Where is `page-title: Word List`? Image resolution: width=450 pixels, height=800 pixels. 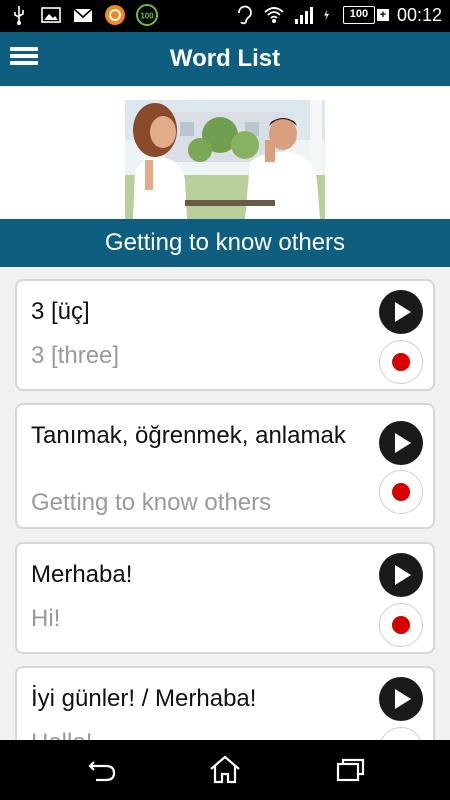
page-title: Word List is located at coordinates (225, 58).